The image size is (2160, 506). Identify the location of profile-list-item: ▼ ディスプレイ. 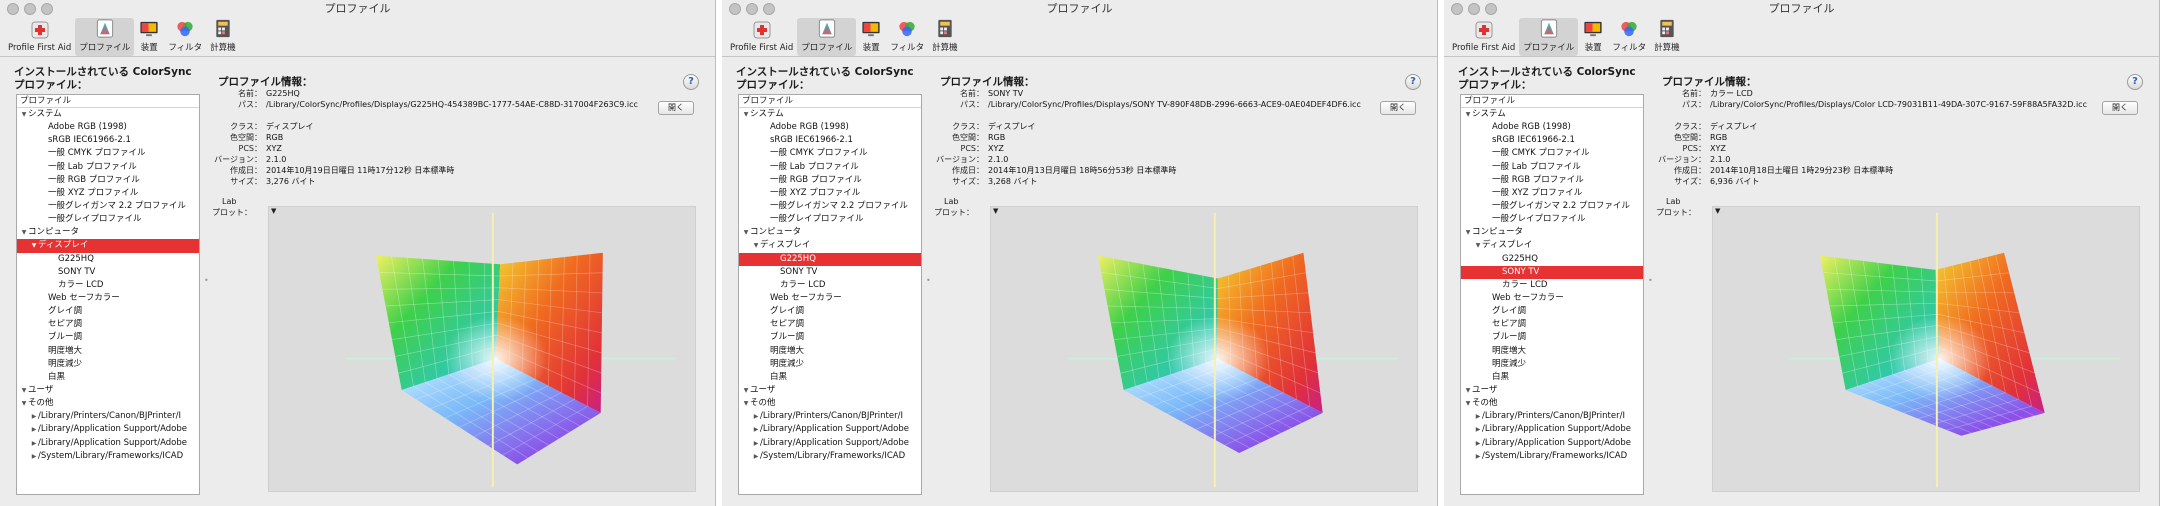
(108, 246).